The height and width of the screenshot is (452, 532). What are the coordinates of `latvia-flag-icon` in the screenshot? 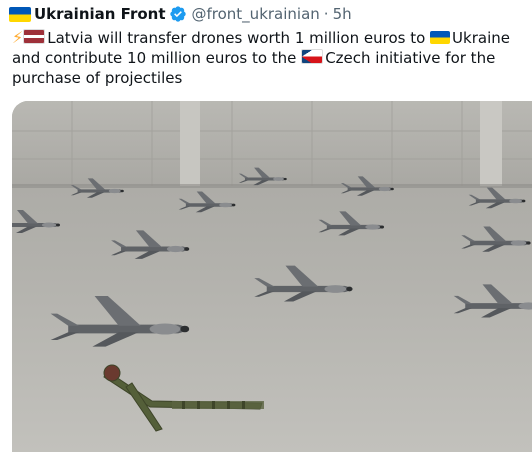 It's located at (34, 36).